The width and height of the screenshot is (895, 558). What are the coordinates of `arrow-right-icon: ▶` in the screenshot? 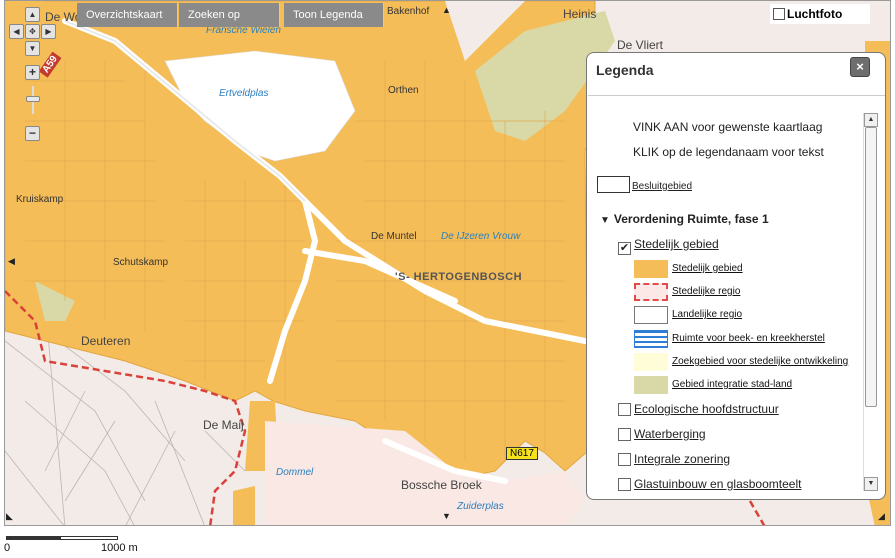 It's located at (48, 31).